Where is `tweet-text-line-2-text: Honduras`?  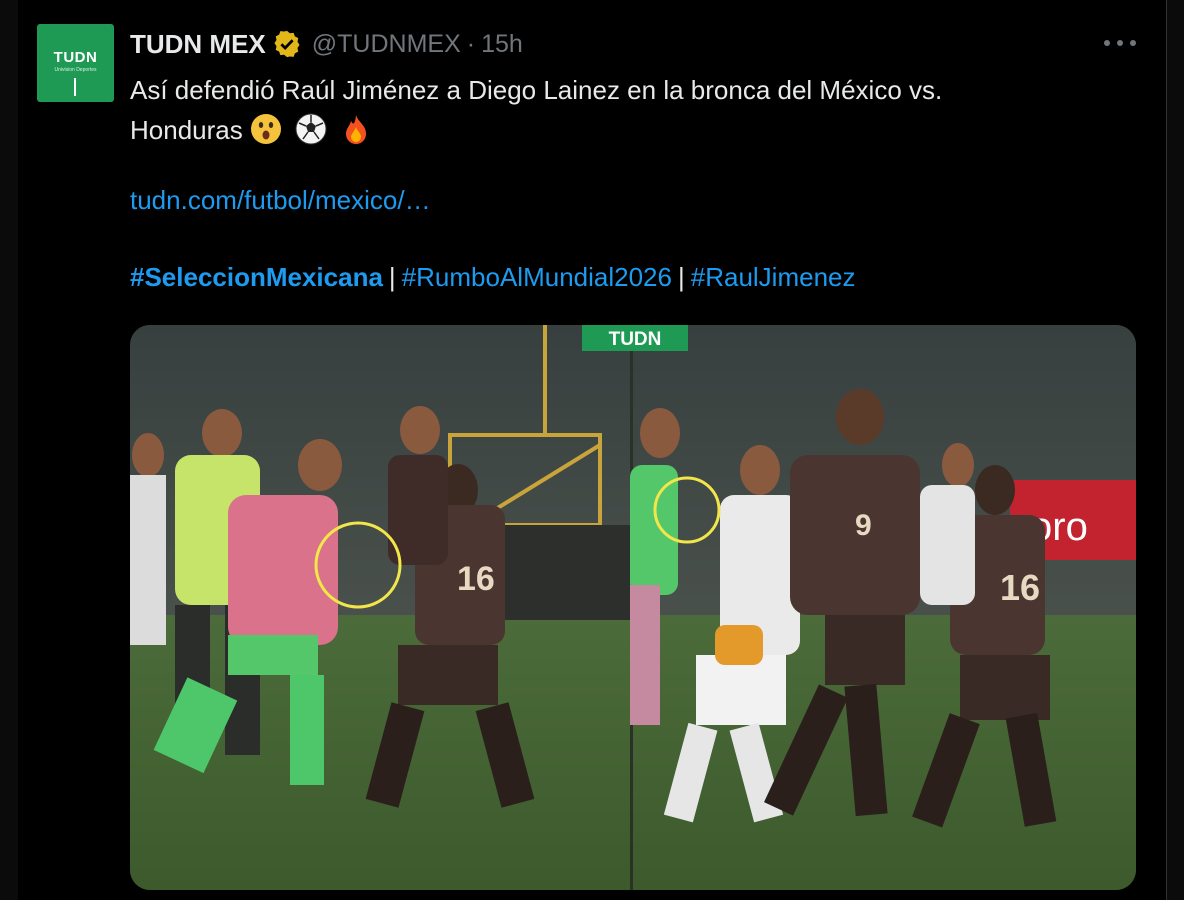 tweet-text-line-2-text: Honduras is located at coordinates (186, 130).